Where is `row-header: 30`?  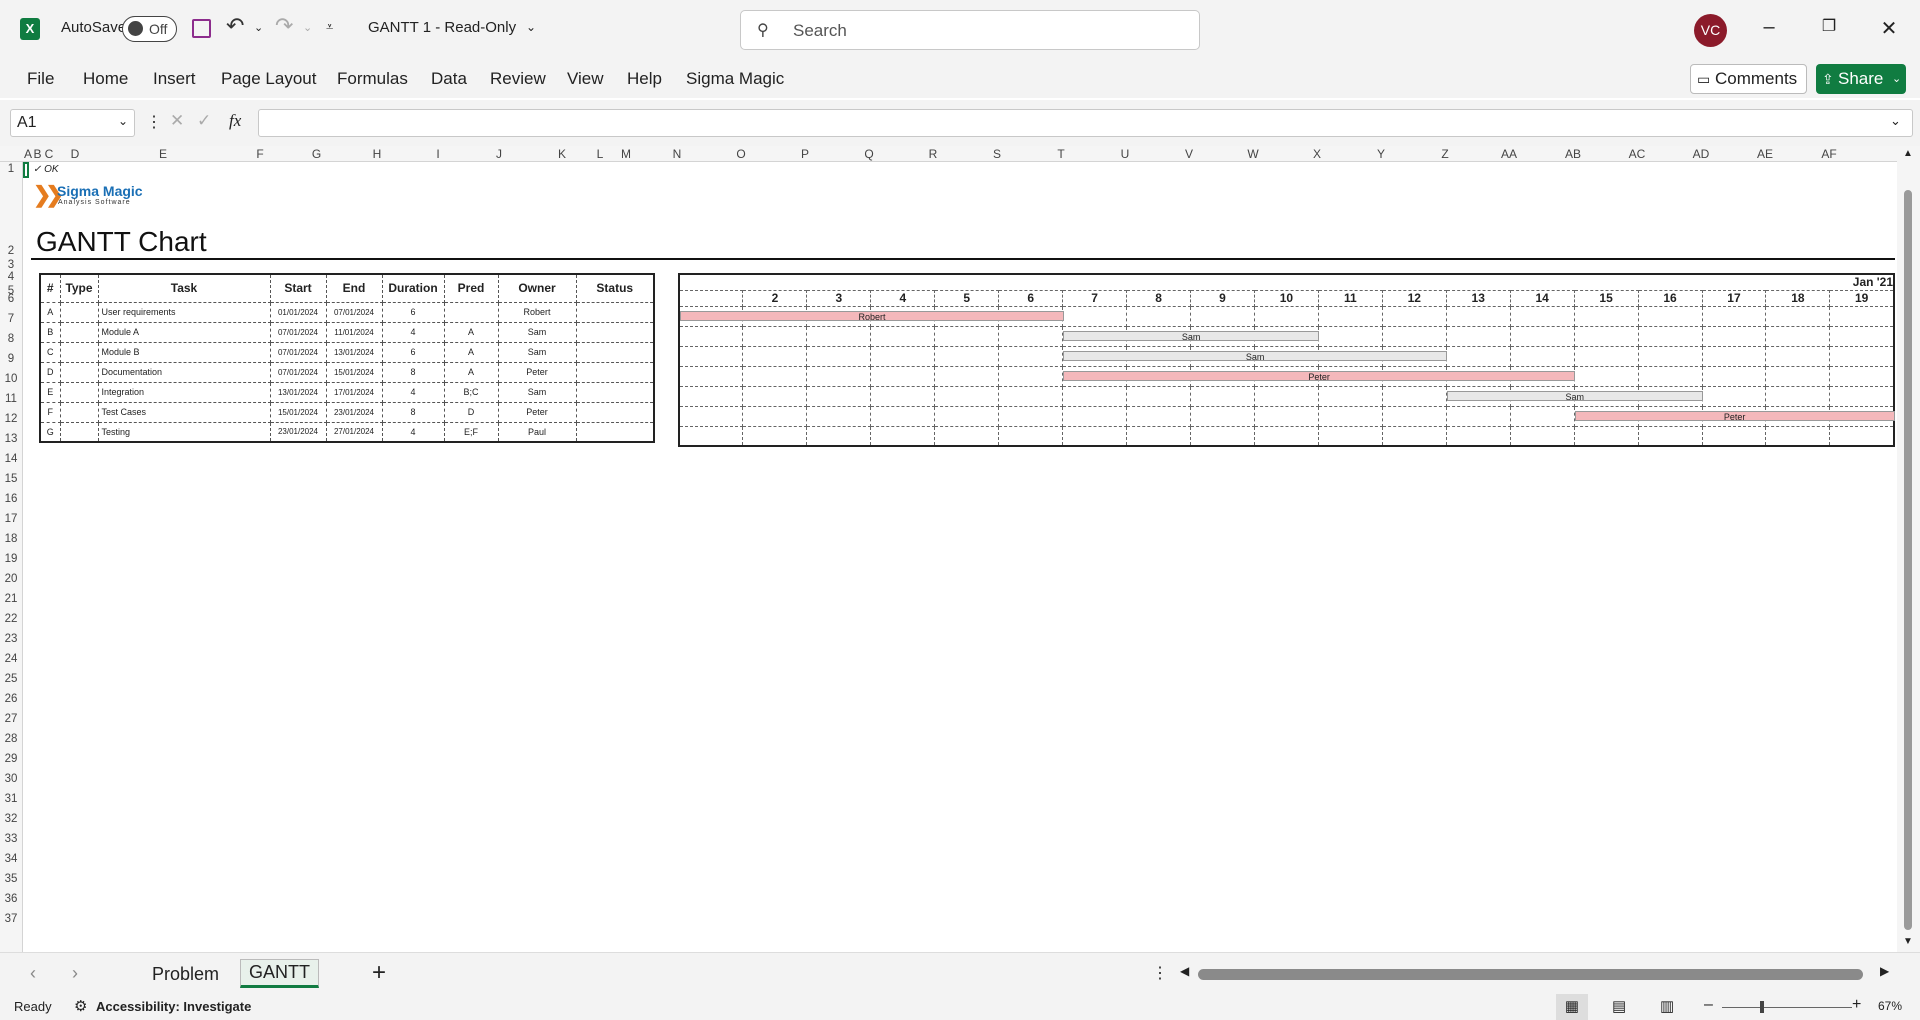
row-header: 30 is located at coordinates (11, 779).